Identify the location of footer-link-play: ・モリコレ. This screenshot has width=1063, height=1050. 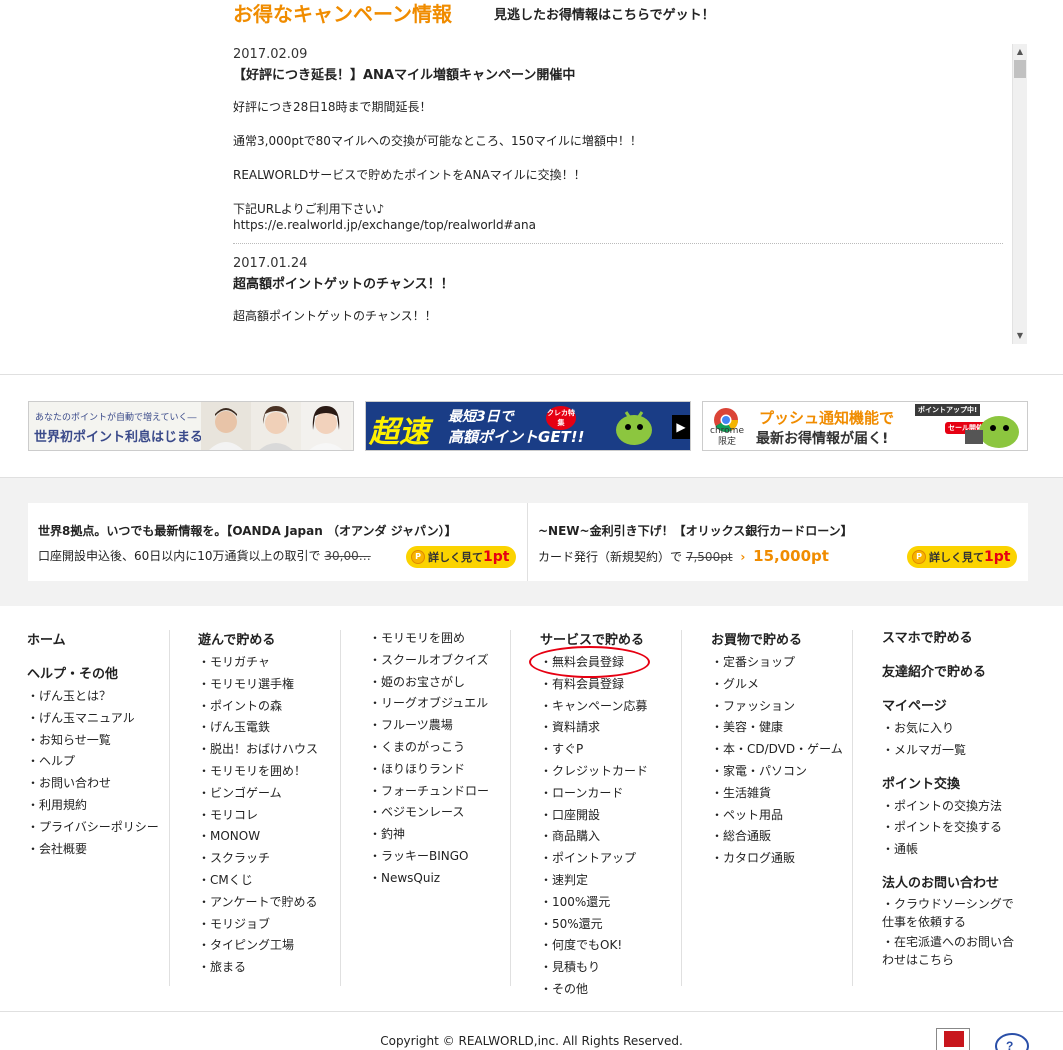
(258, 816).